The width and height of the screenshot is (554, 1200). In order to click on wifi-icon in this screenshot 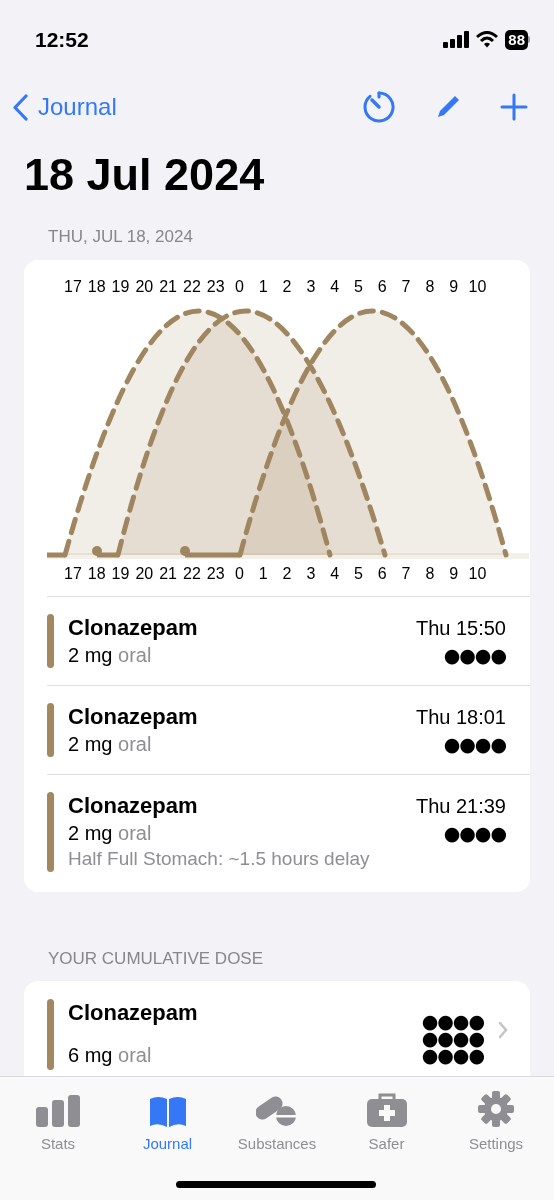, I will do `click(487, 39)`.